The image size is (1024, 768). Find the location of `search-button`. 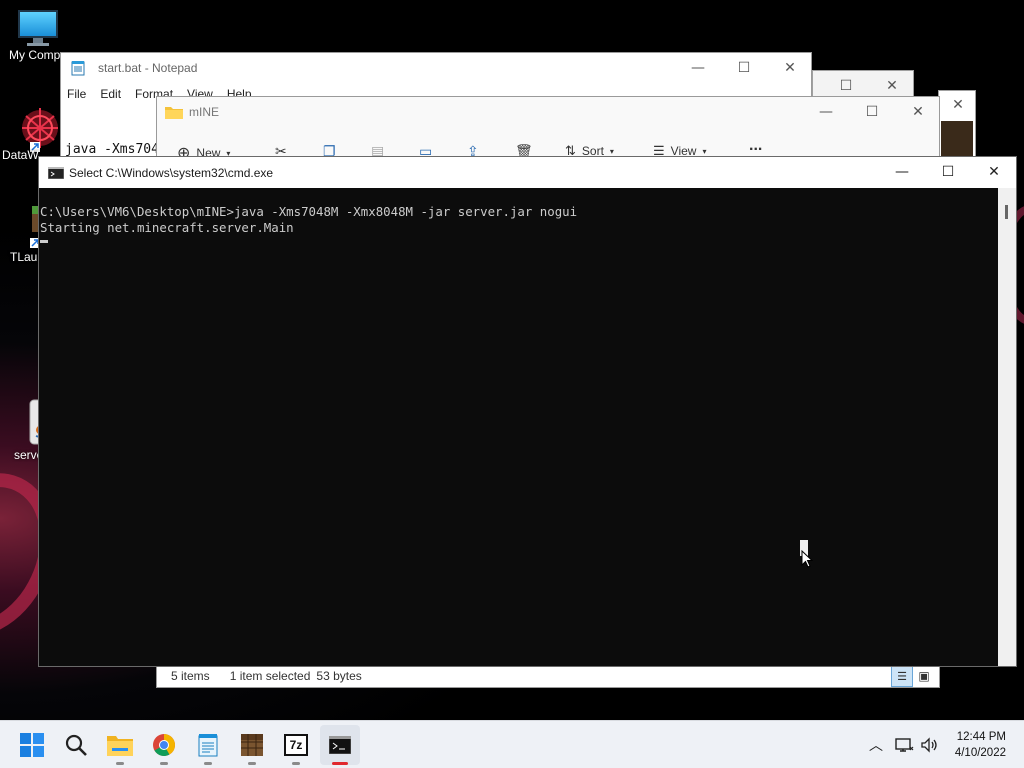

search-button is located at coordinates (76, 745).